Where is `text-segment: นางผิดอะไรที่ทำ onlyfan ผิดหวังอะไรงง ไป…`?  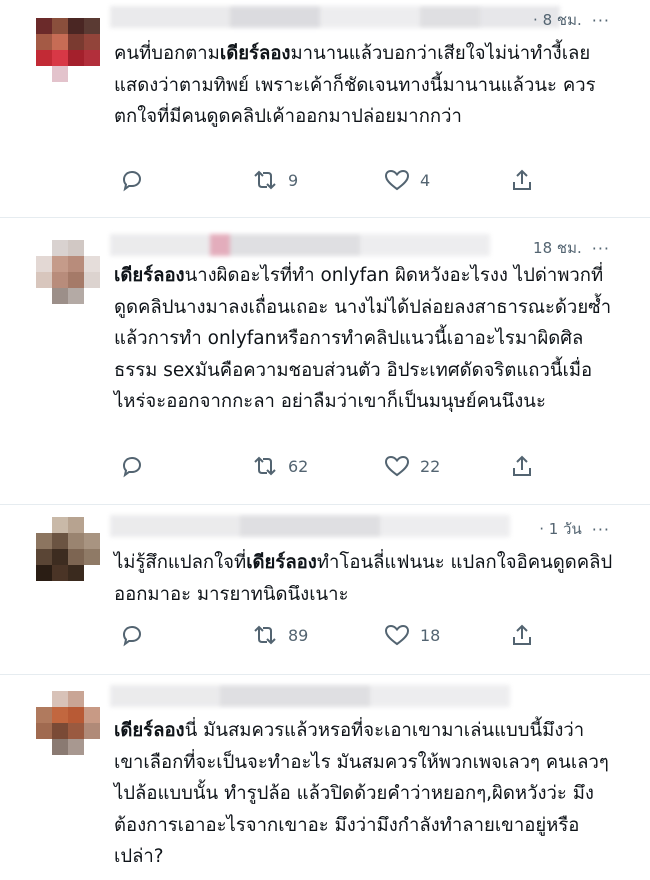 text-segment: นางผิดอะไรที่ทำ onlyfan ผิดหวังอะไรงง ไป… is located at coordinates (363, 338).